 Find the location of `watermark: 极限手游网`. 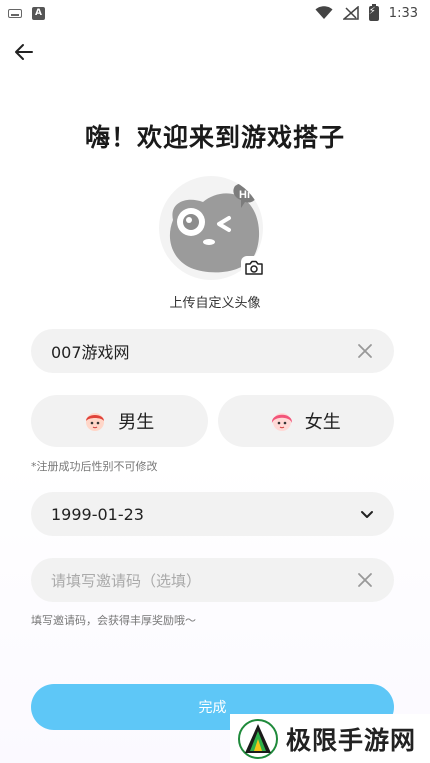

watermark: 极限手游网 is located at coordinates (330, 738).